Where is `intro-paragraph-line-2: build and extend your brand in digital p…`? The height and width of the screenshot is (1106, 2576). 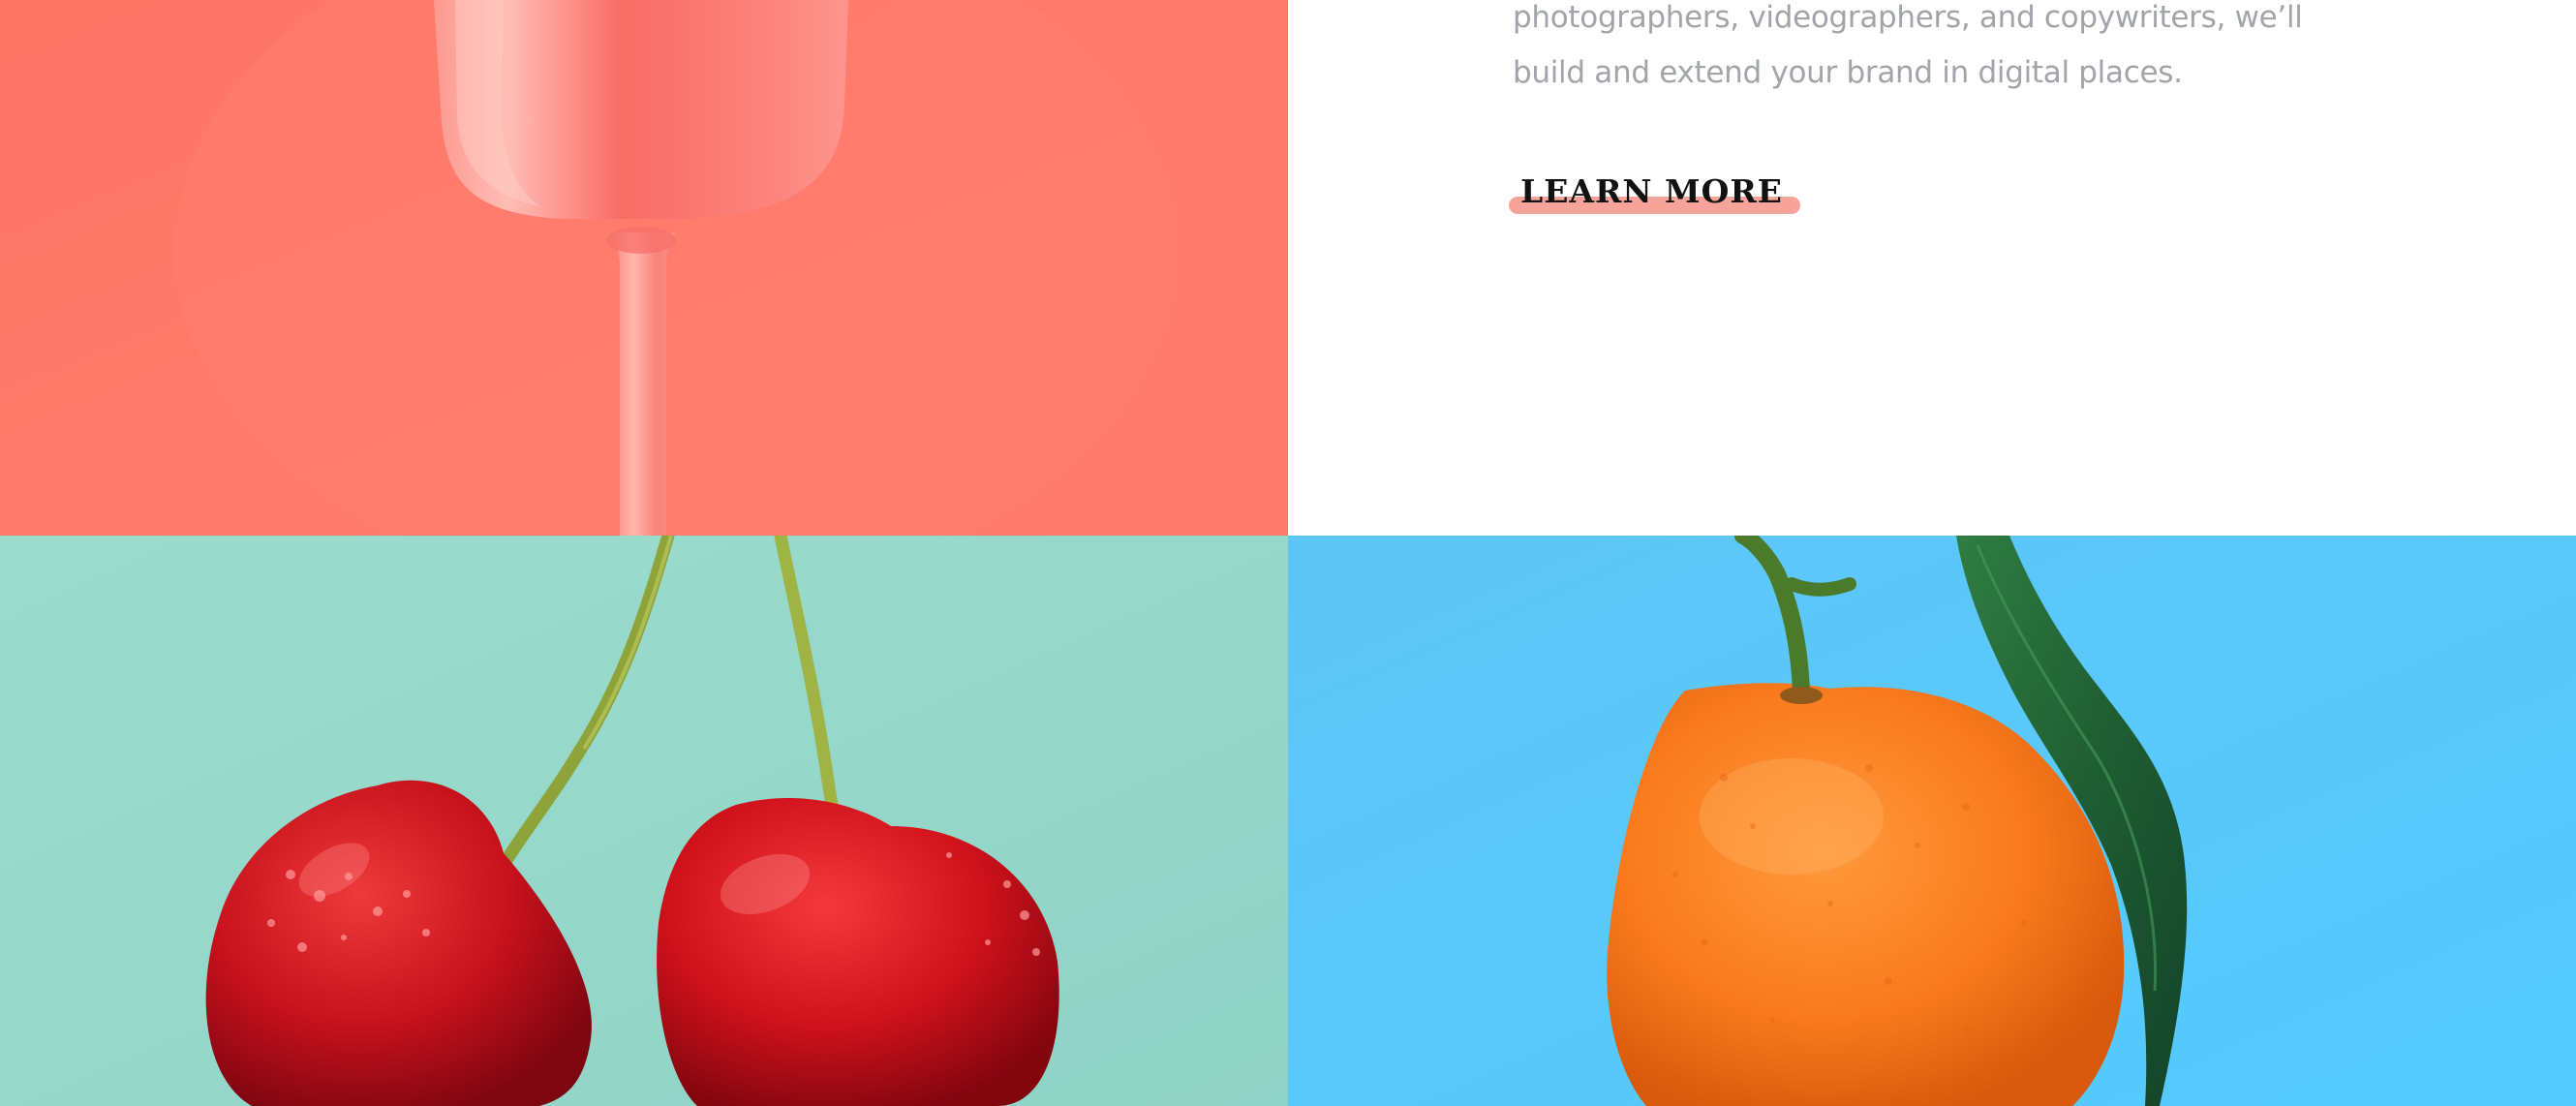 intro-paragraph-line-2: build and extend your brand in digital p… is located at coordinates (1848, 72).